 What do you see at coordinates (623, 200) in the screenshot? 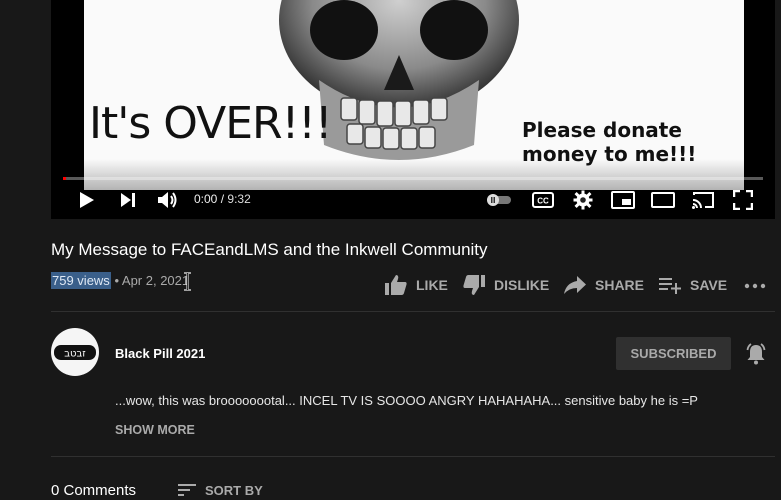
I see `miniplayer-icon` at bounding box center [623, 200].